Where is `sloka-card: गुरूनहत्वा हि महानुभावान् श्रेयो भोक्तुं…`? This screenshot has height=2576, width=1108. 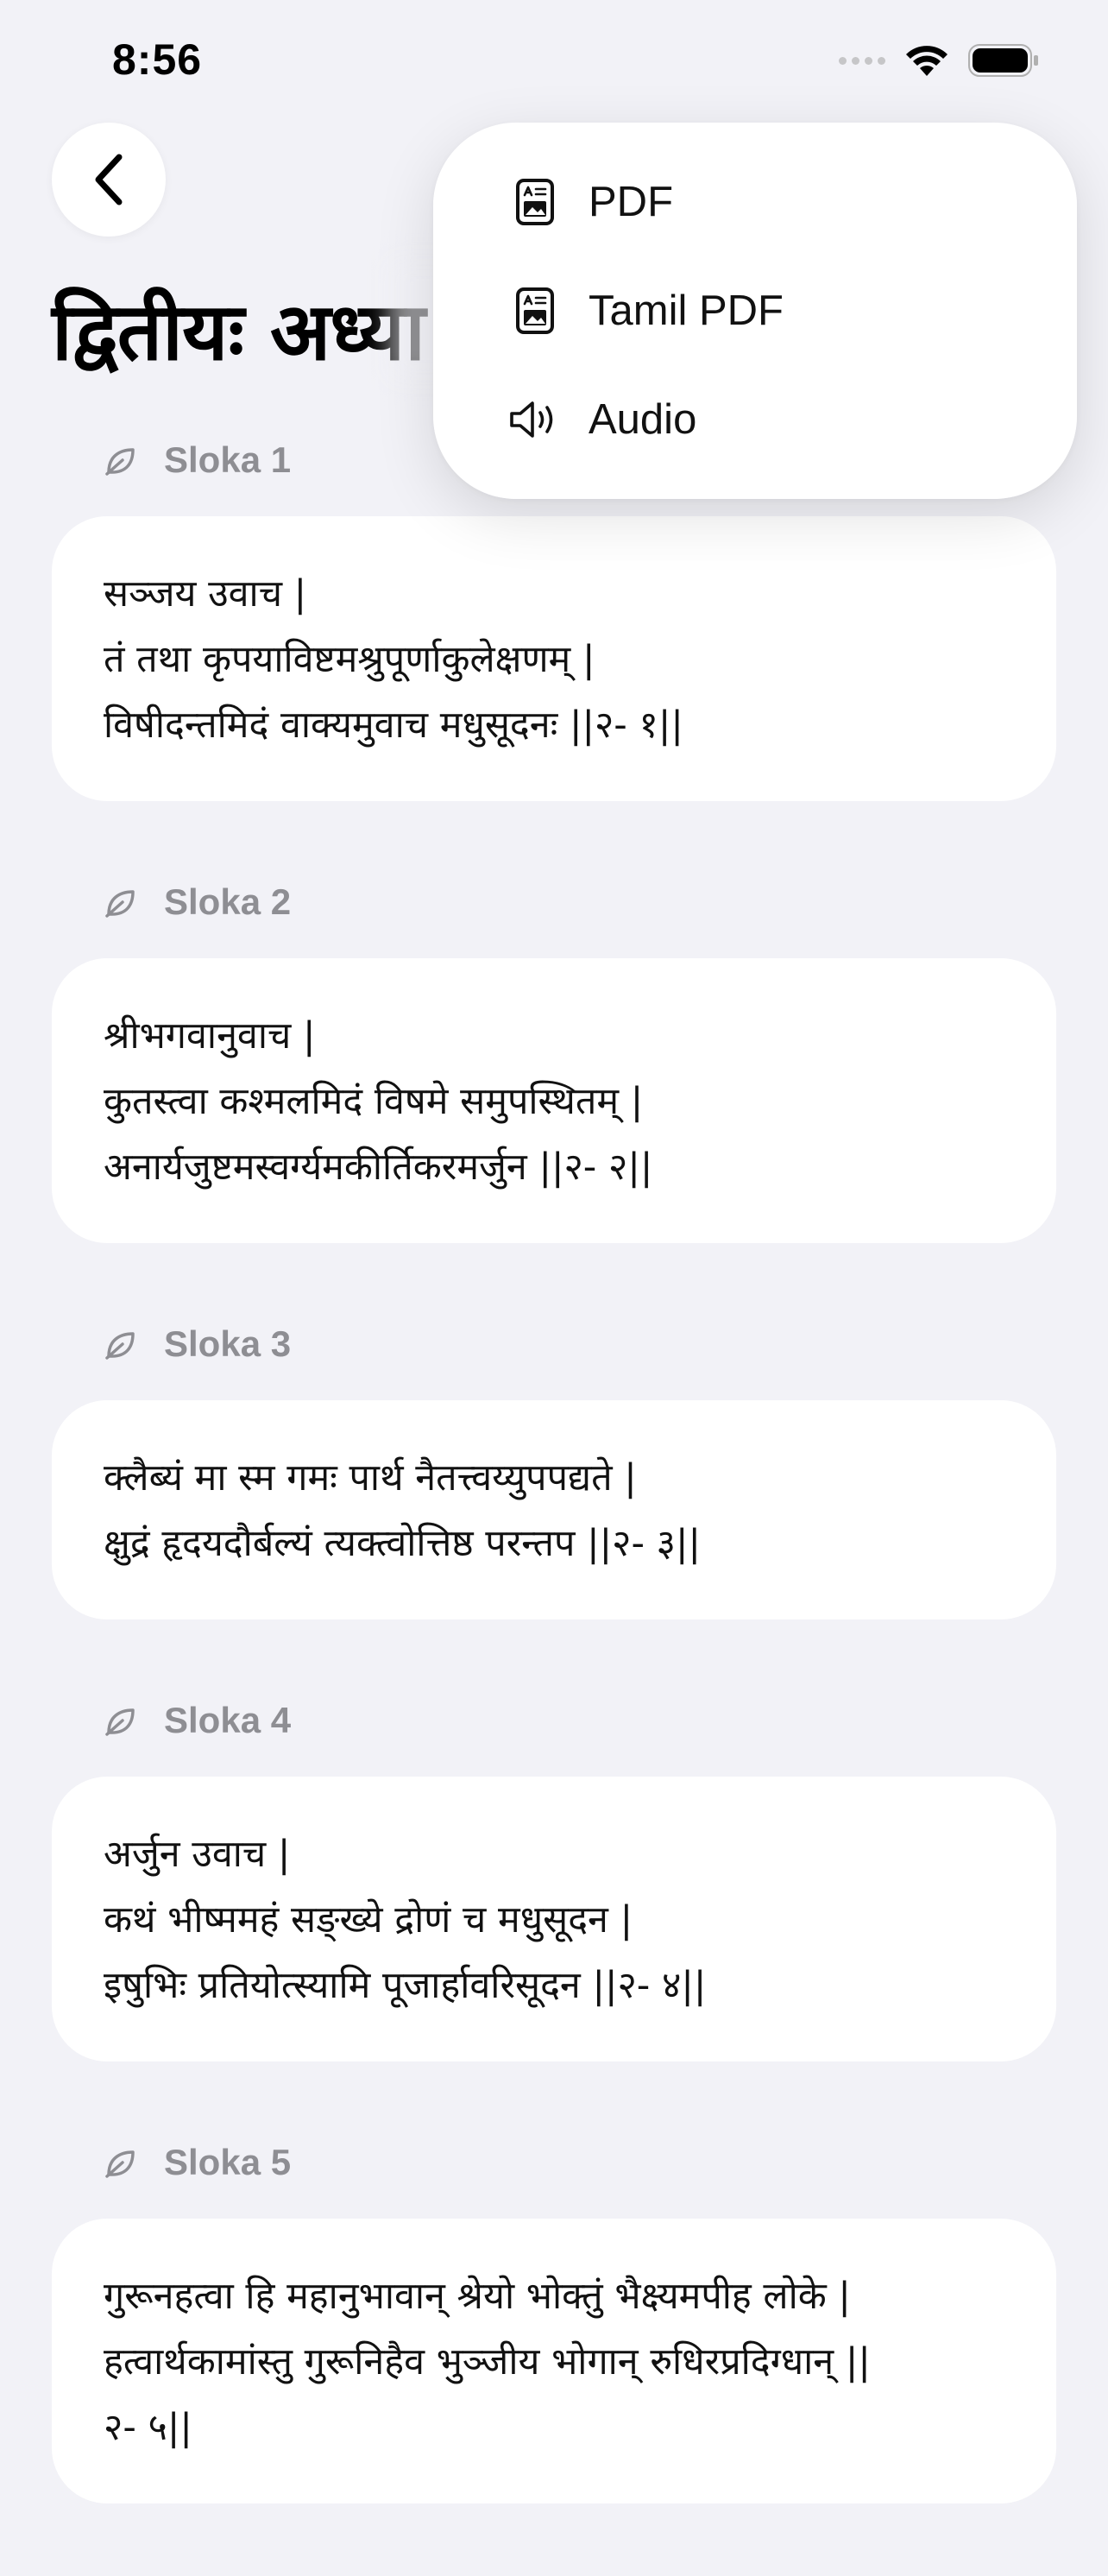 sloka-card: गुरूनहत्वा हि महानुभावान् श्रेयो भोक्तुं… is located at coordinates (554, 2361).